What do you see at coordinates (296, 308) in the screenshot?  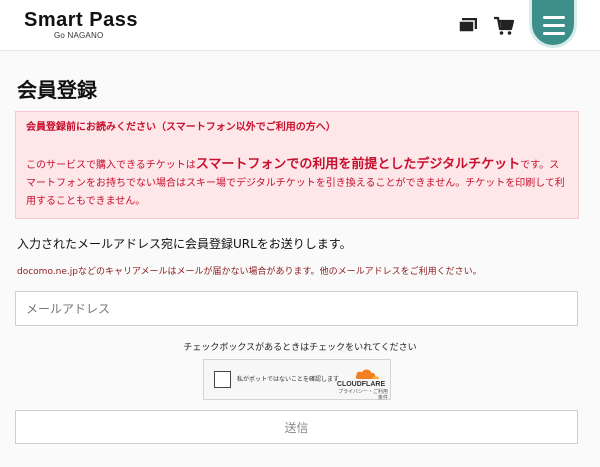 I see `email-input` at bounding box center [296, 308].